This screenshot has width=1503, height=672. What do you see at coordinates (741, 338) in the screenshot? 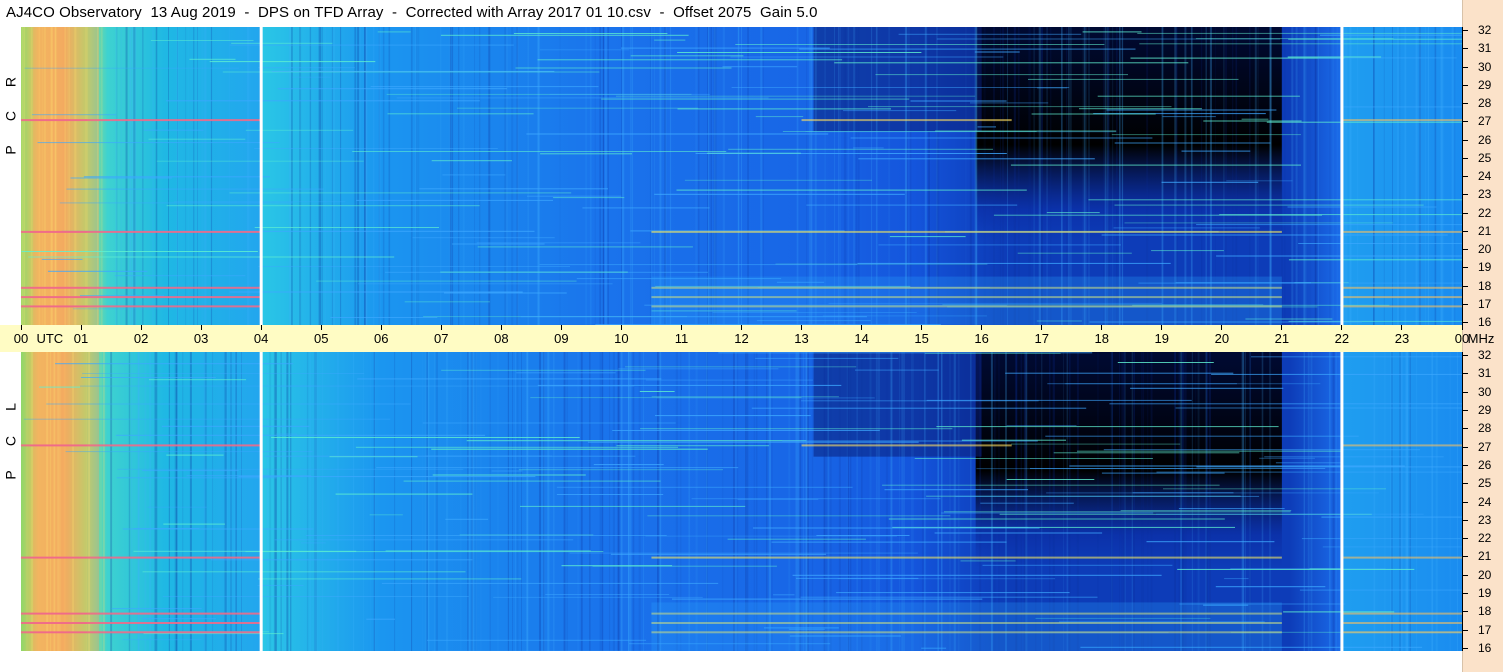
I see `time-tick-label: 12` at bounding box center [741, 338].